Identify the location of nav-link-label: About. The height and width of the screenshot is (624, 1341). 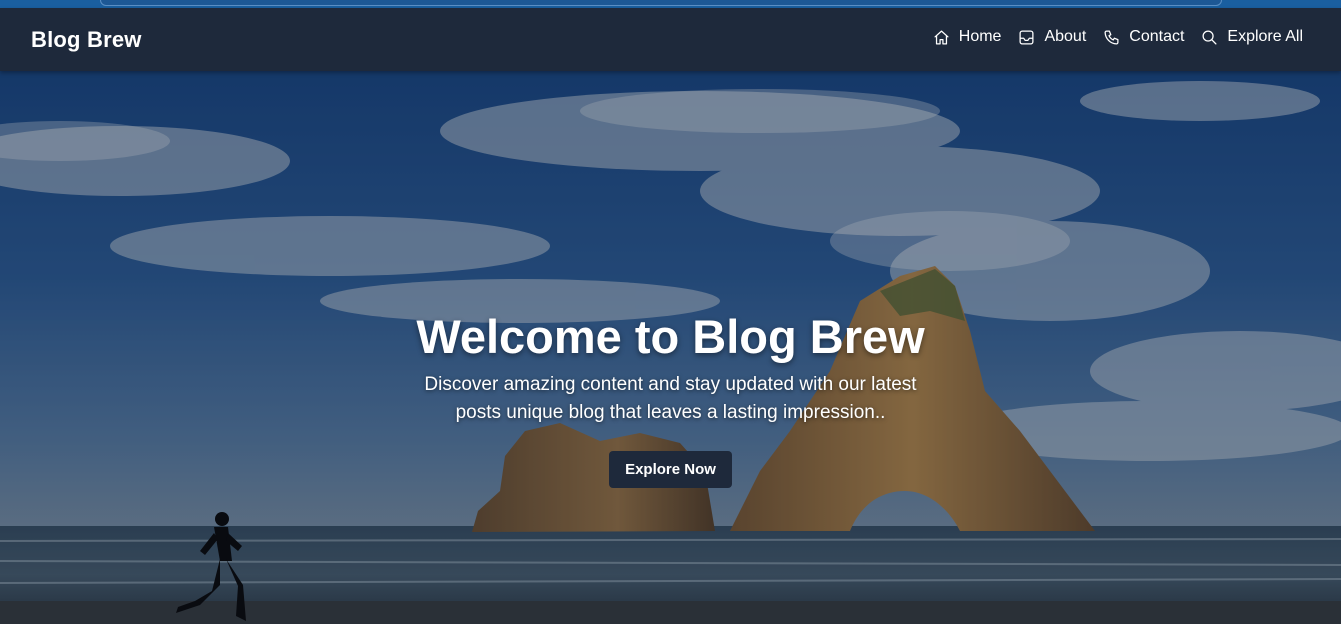
(1065, 36).